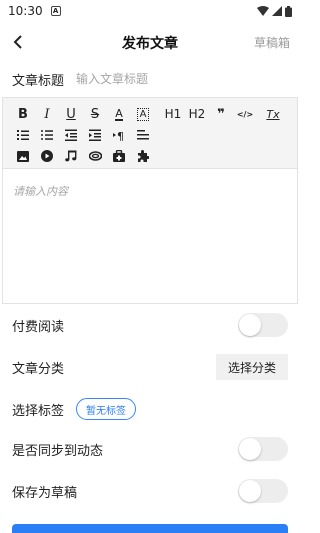 The width and height of the screenshot is (320, 533). I want to click on clear-format-icon: Tx, so click(273, 114).